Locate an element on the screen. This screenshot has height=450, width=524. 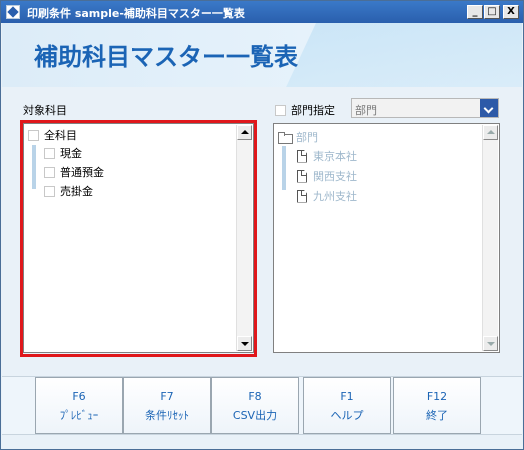
header-banner: 補助科目マスター一覧表 is located at coordinates (262, 55).